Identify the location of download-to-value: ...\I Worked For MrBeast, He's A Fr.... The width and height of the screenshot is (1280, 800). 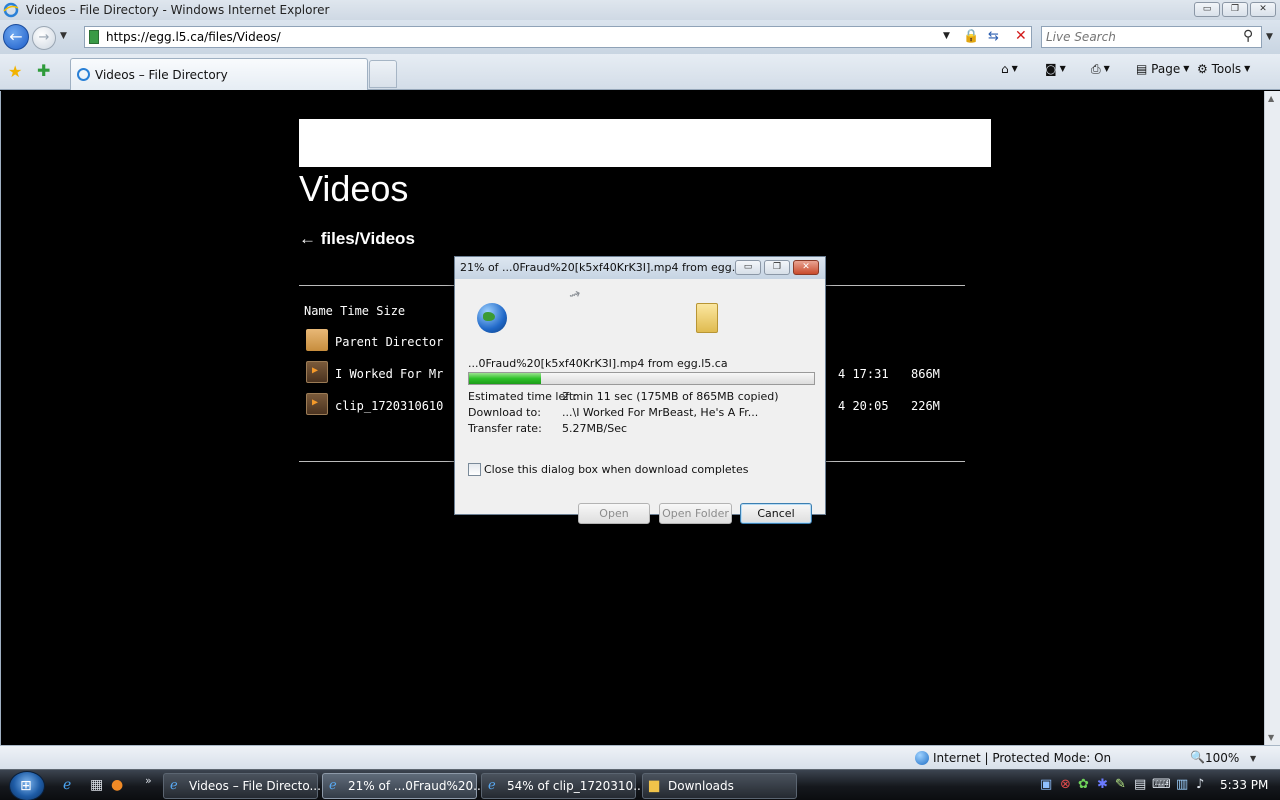
(660, 412).